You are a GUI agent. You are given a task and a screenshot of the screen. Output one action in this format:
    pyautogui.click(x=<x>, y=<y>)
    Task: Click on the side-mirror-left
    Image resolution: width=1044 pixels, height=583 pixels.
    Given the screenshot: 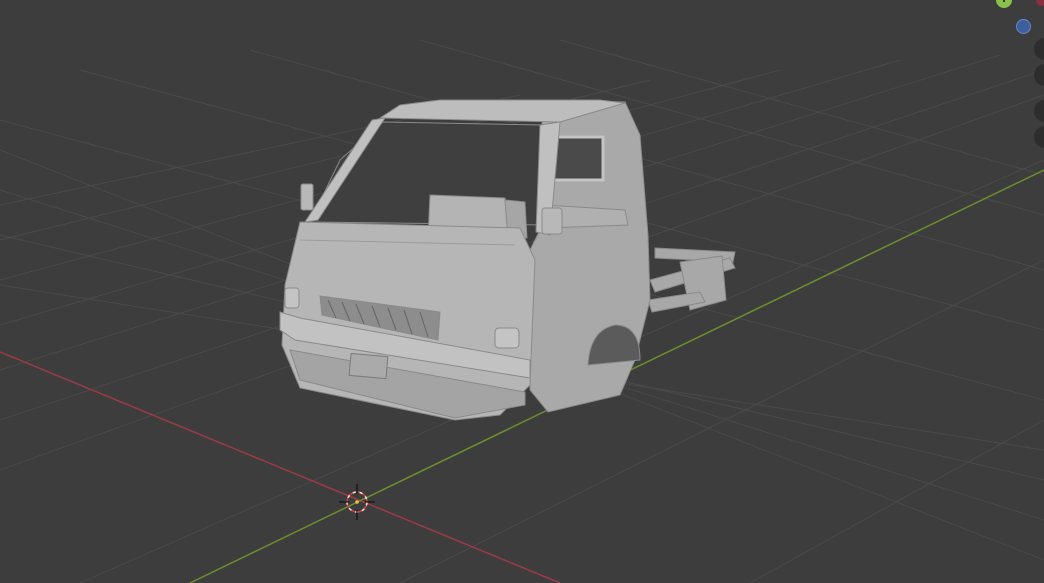 What is the action you would take?
    pyautogui.click(x=307, y=197)
    